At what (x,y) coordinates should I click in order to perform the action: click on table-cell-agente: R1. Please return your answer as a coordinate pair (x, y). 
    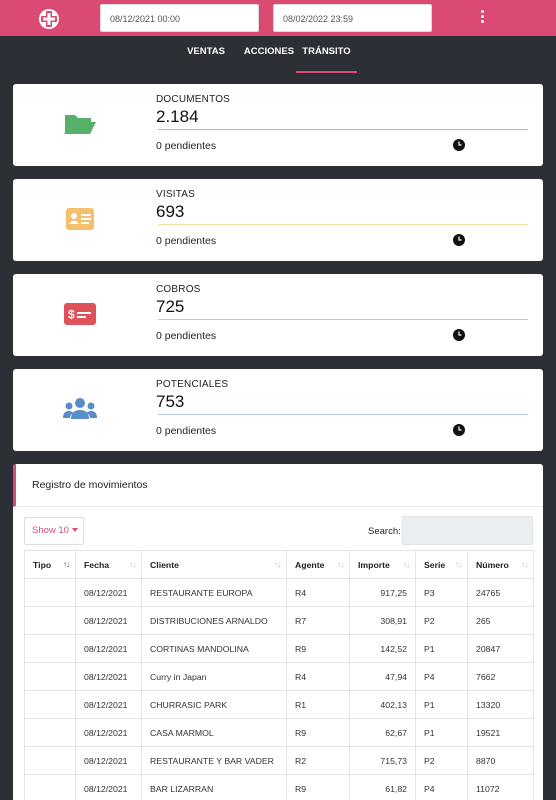
    Looking at the image, I should click on (318, 704).